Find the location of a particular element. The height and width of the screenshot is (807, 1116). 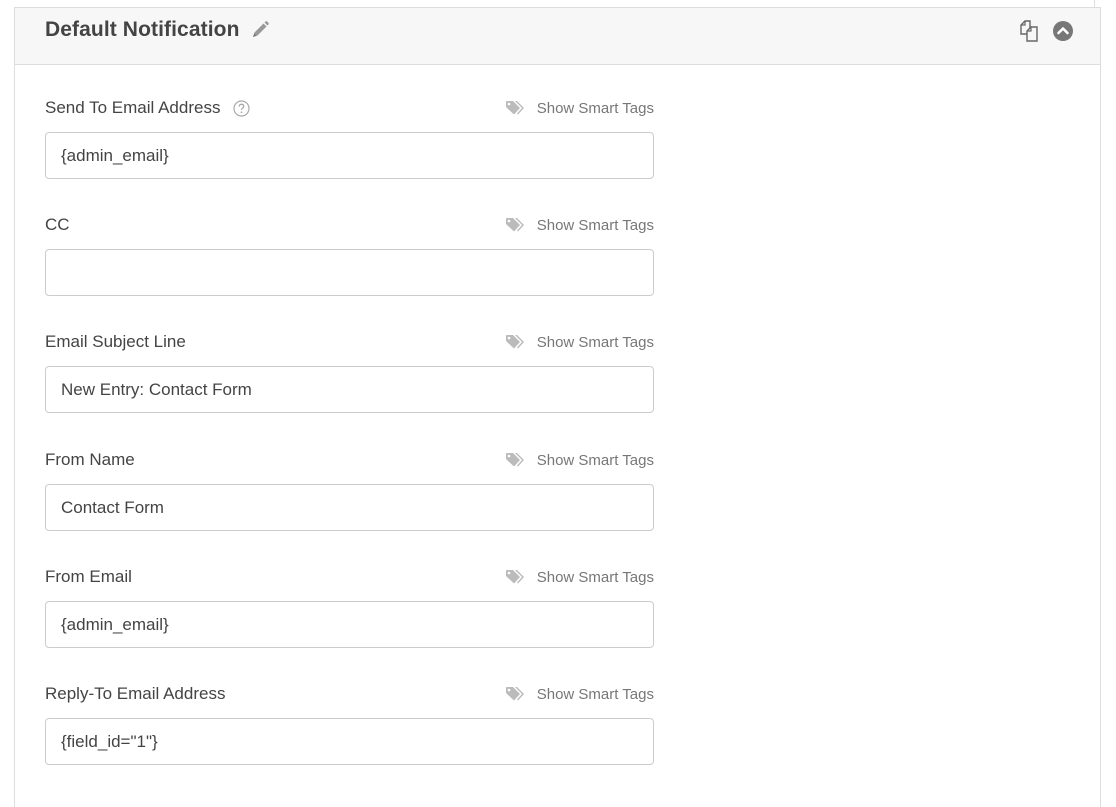

field-reply-to: Reply-To Email Address Show Smart Tags is located at coordinates (349, 723).